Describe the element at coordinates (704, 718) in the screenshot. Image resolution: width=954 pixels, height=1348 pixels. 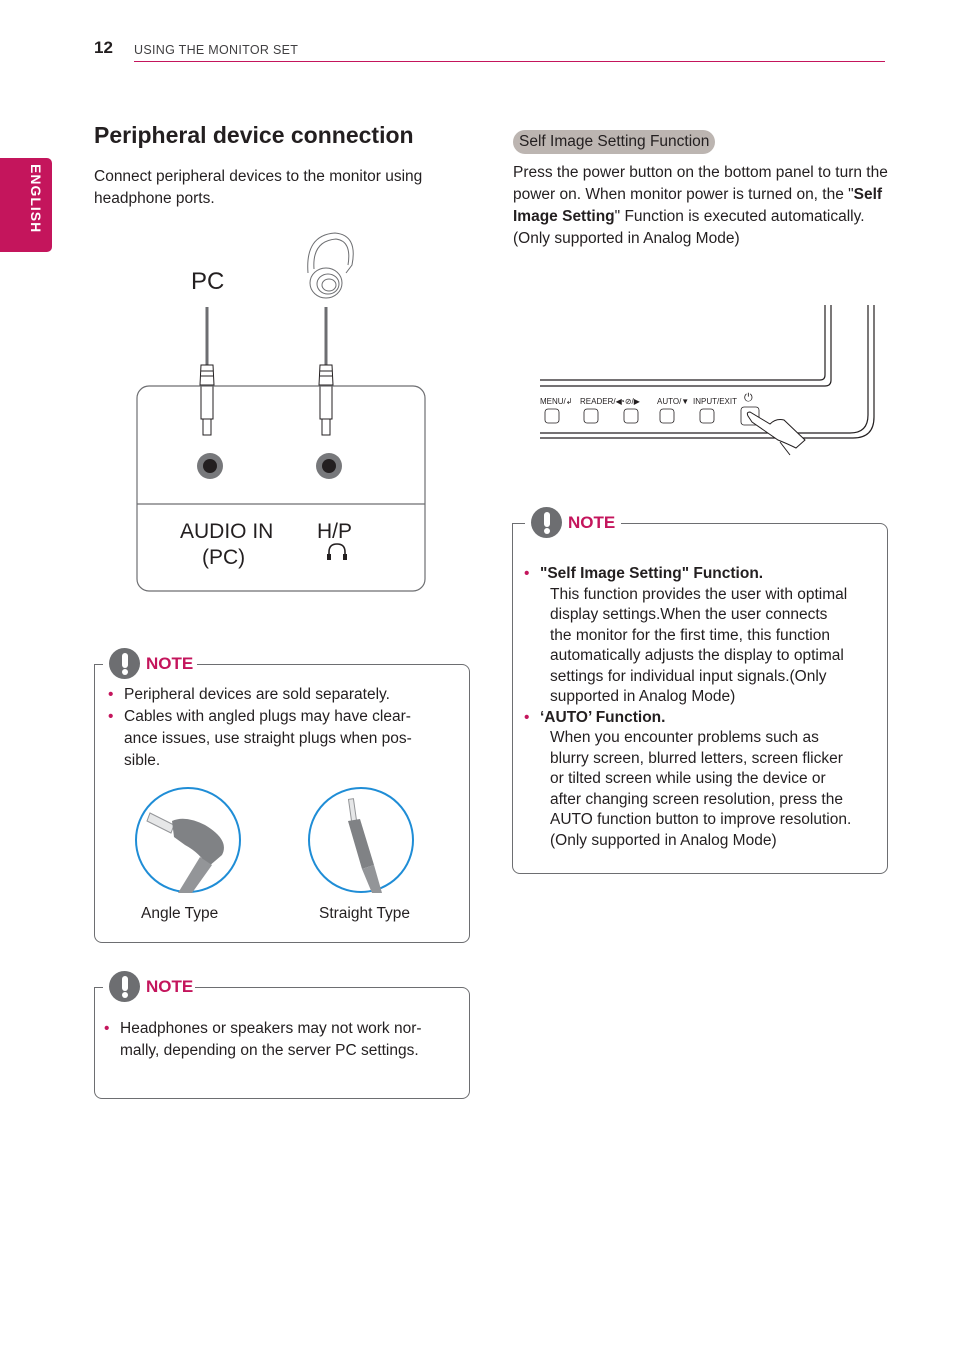
I see `note-bullet: ‘AUTO’ Function.` at that location.